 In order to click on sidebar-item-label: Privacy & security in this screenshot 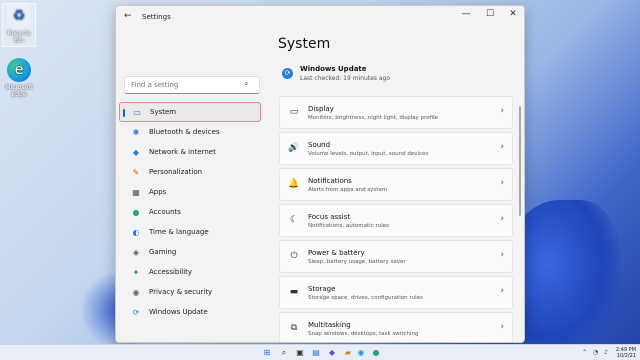, I will do `click(181, 292)`.